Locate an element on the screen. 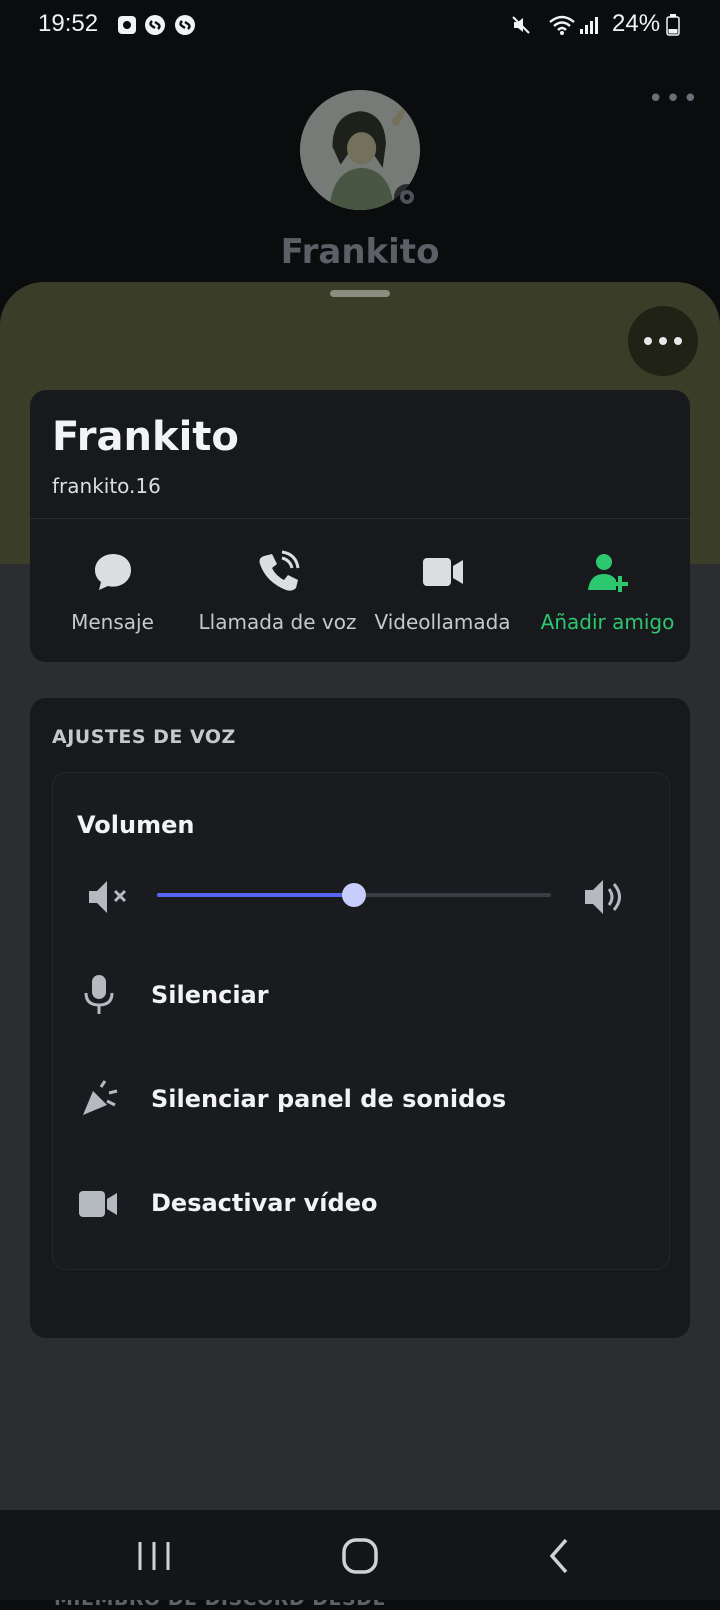  background-status-indicator is located at coordinates (407, 197).